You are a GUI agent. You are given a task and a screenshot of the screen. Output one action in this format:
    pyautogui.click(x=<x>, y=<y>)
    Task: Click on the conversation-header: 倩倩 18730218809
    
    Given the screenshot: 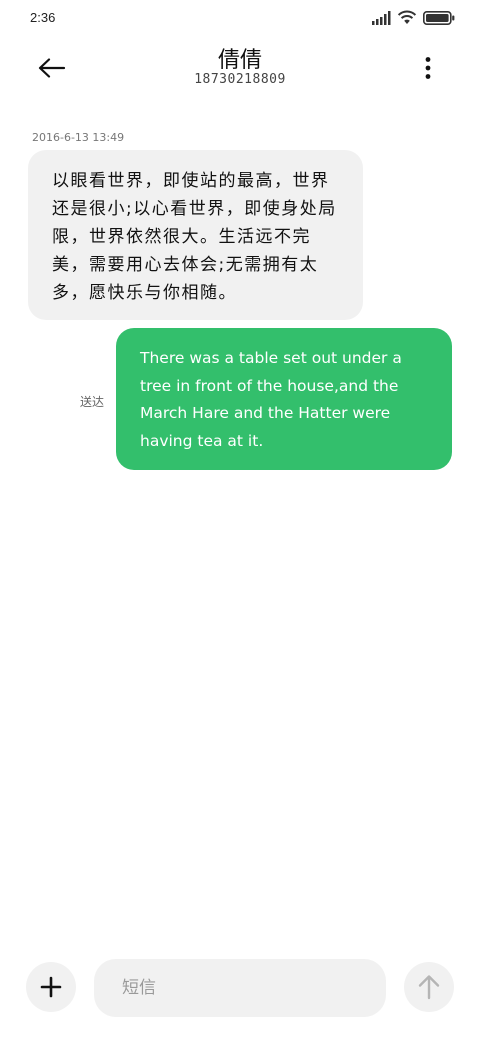 What is the action you would take?
    pyautogui.click(x=240, y=71)
    